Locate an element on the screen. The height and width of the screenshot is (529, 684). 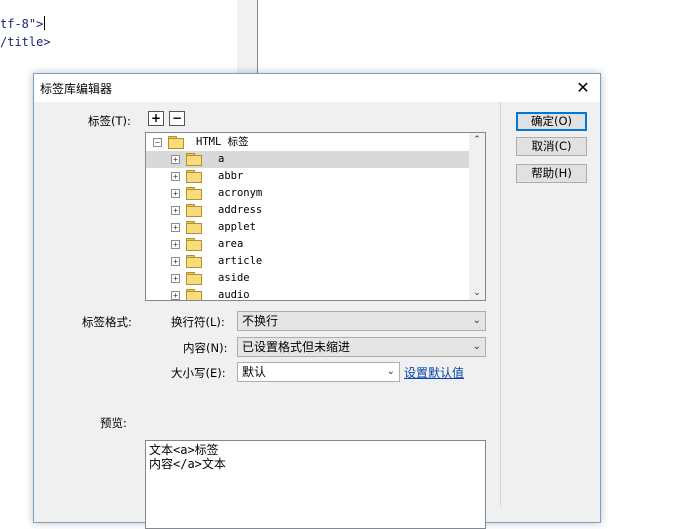
tree-item-label: applet is located at coordinates (237, 227).